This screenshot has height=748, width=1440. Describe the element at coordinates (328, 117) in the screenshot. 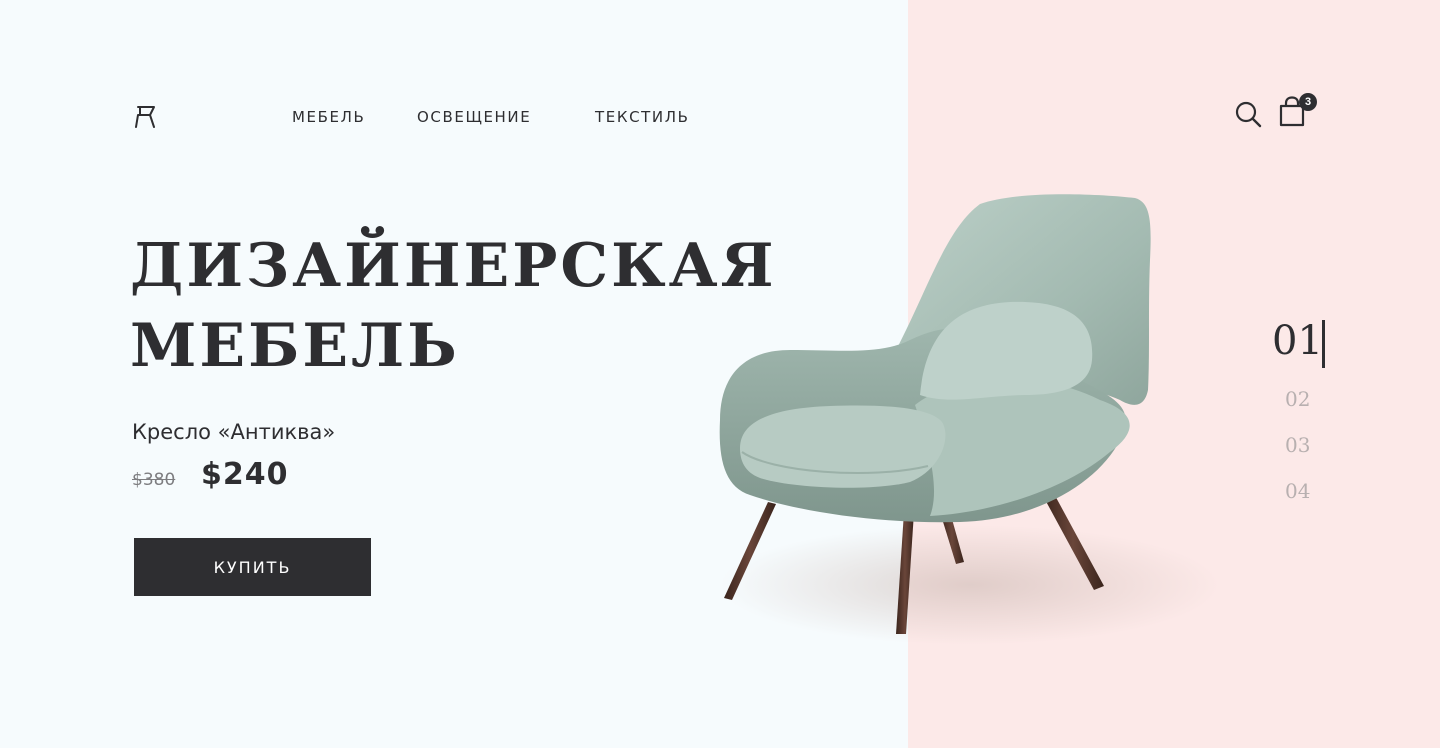

I see `nav-item-furniture: МЕБЕЛЬ` at that location.